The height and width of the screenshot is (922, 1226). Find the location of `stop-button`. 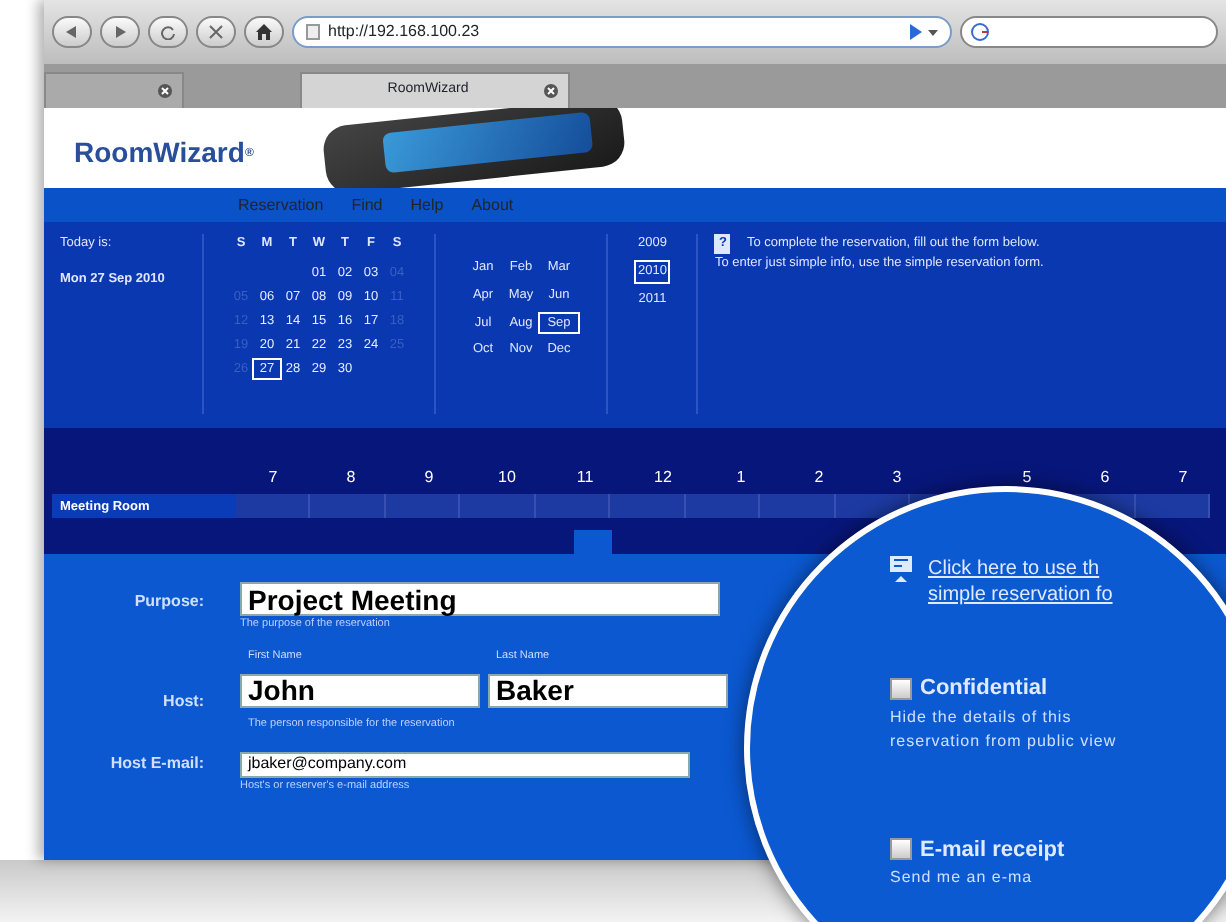

stop-button is located at coordinates (216, 32).